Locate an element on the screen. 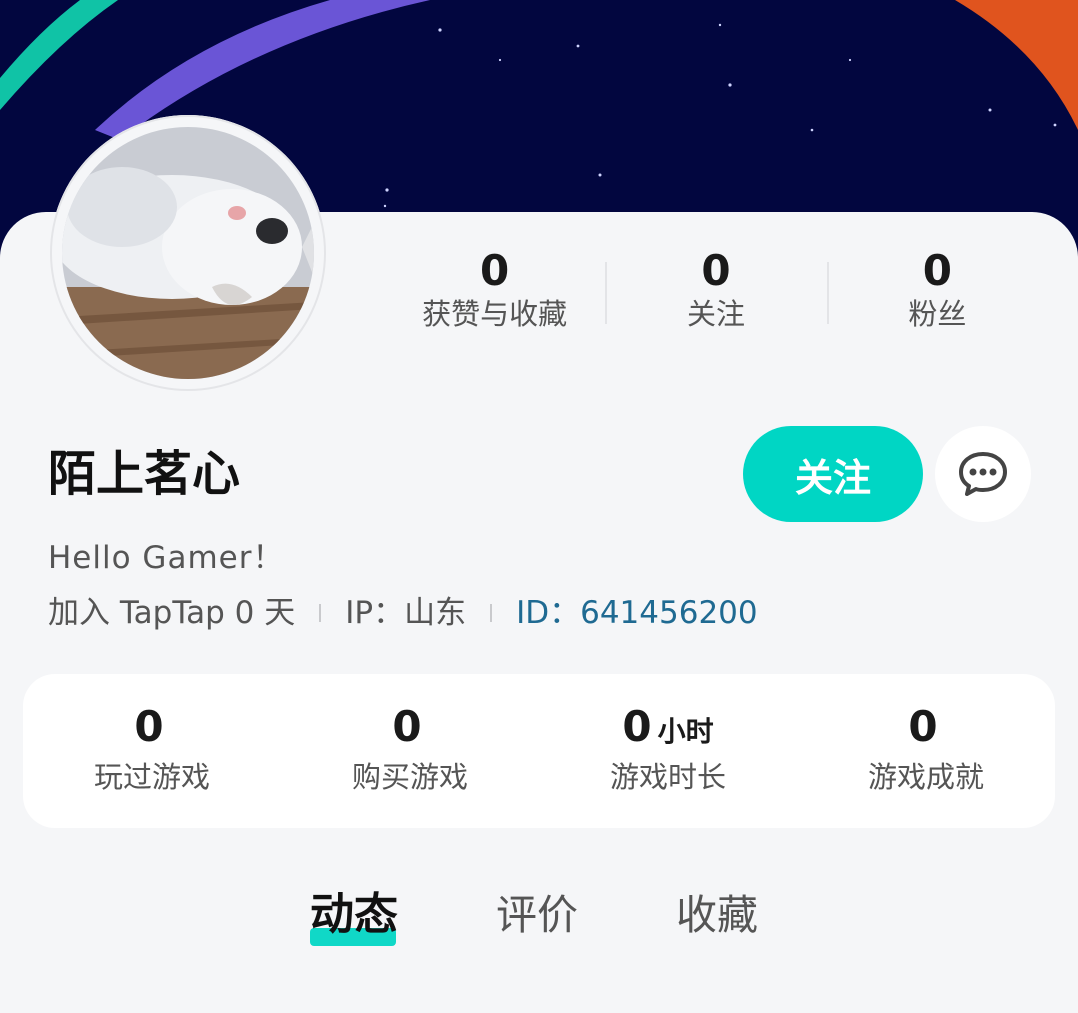 This screenshot has width=1078, height=1013. tab-favorites: 收藏 is located at coordinates (717, 915).